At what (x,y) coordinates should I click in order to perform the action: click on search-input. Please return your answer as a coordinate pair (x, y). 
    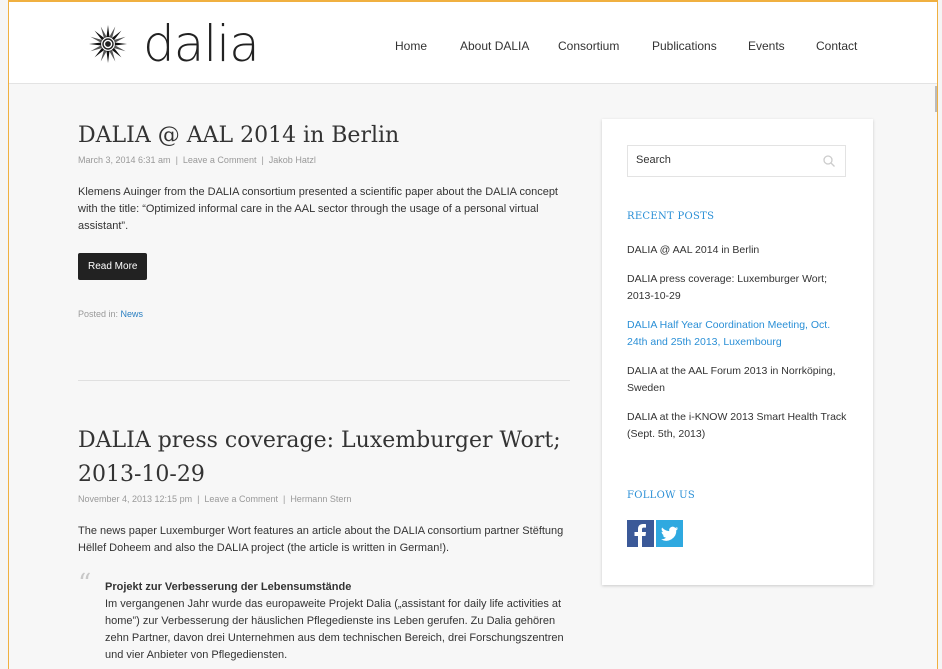
    Looking at the image, I should click on (726, 160).